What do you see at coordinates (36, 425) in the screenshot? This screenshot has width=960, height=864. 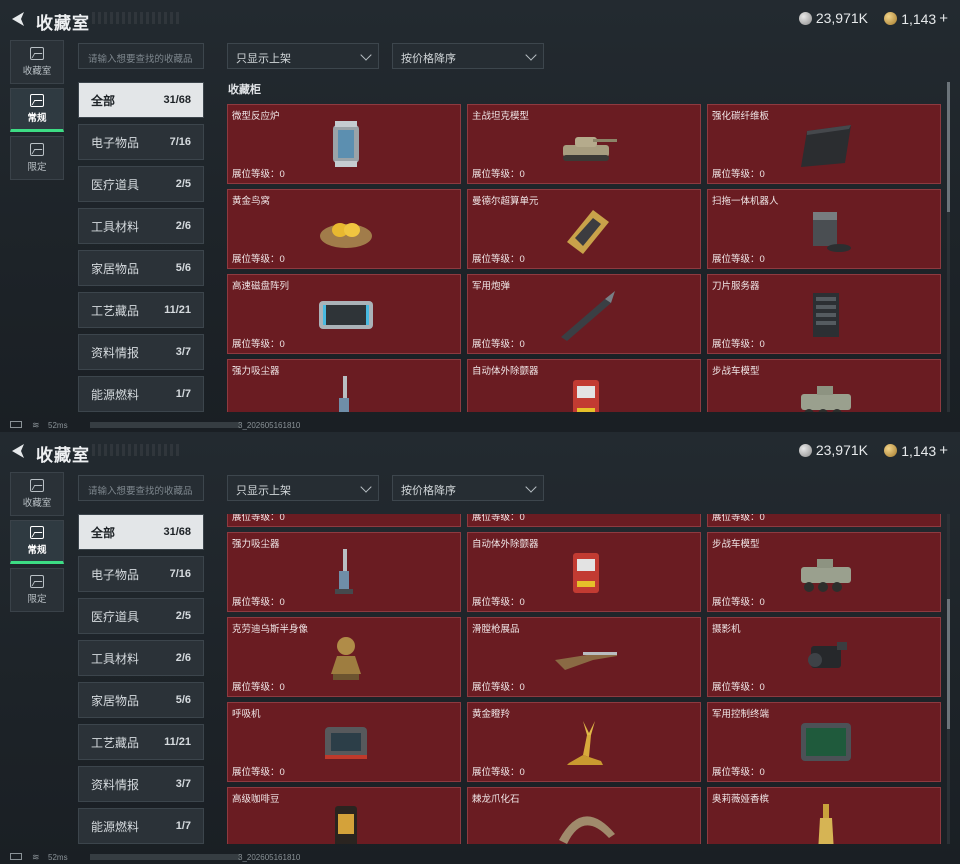 I see `wifi-icon: ≋` at bounding box center [36, 425].